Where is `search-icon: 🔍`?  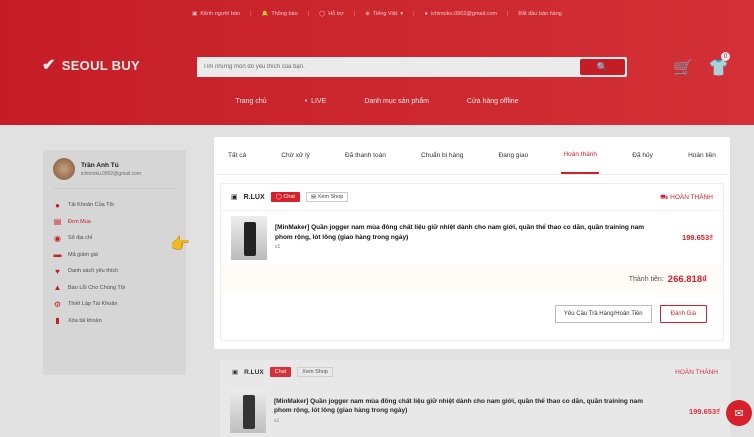 search-icon: 🔍 is located at coordinates (602, 66).